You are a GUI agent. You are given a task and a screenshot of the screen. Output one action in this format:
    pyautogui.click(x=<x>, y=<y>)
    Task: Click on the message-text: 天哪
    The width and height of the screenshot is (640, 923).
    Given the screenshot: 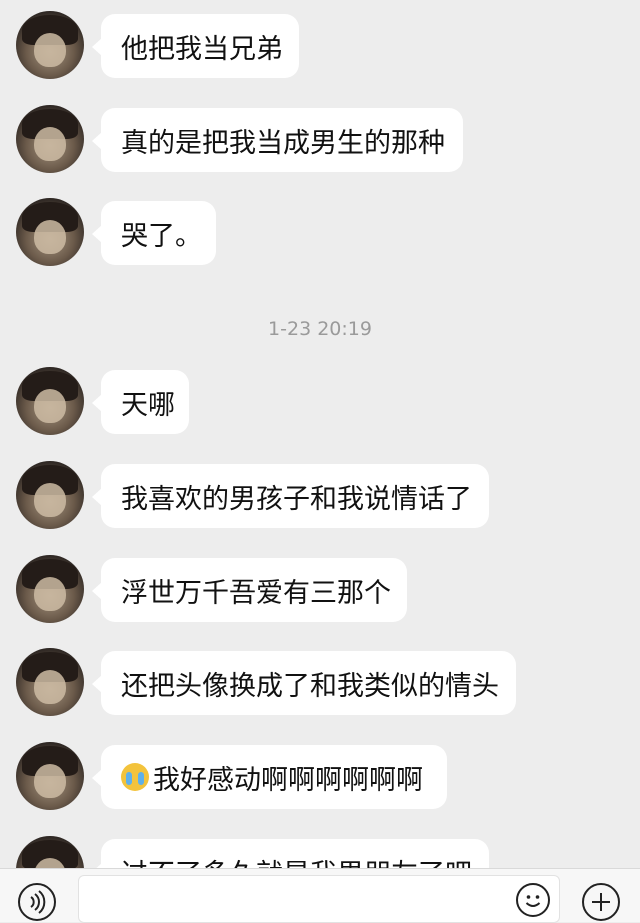 What is the action you would take?
    pyautogui.click(x=148, y=405)
    